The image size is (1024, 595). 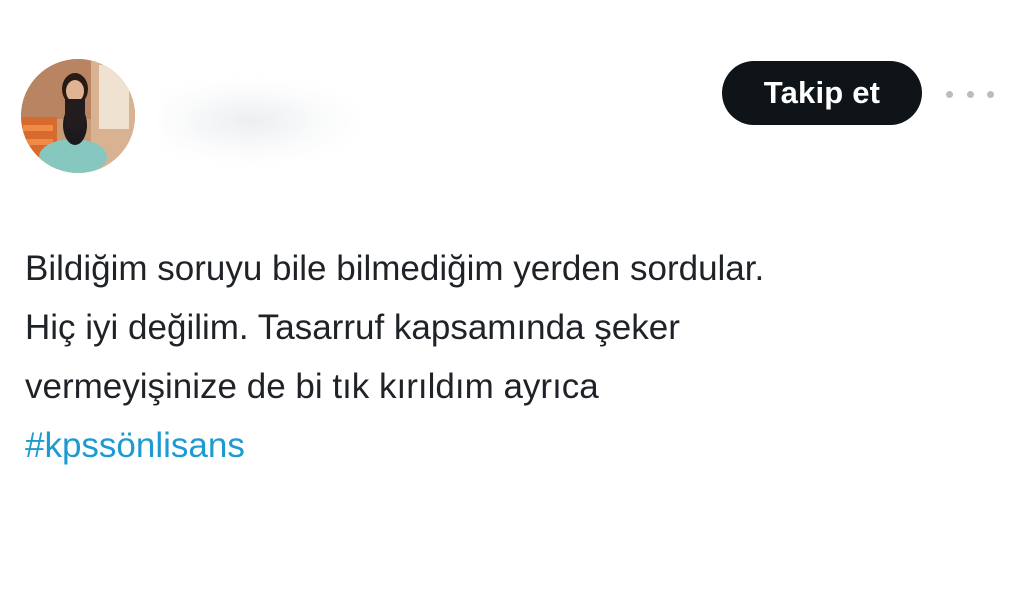 What do you see at coordinates (260, 121) in the screenshot?
I see `redacted-user-name` at bounding box center [260, 121].